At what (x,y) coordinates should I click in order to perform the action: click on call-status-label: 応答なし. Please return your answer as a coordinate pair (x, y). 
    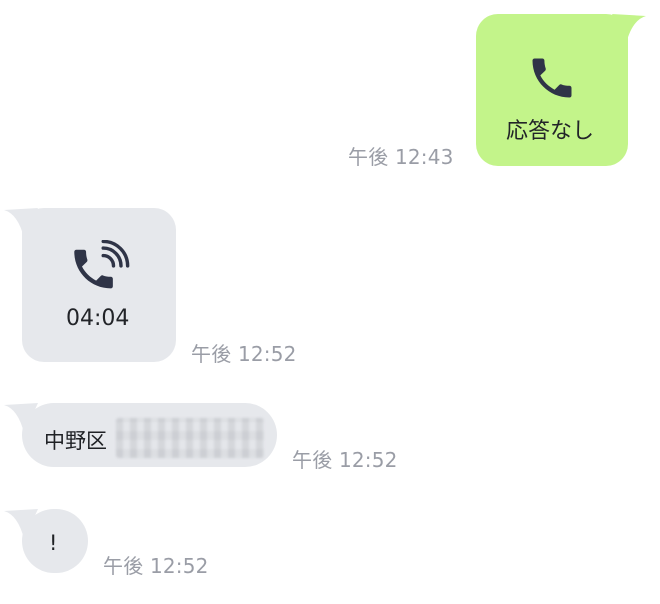
    Looking at the image, I should click on (550, 131).